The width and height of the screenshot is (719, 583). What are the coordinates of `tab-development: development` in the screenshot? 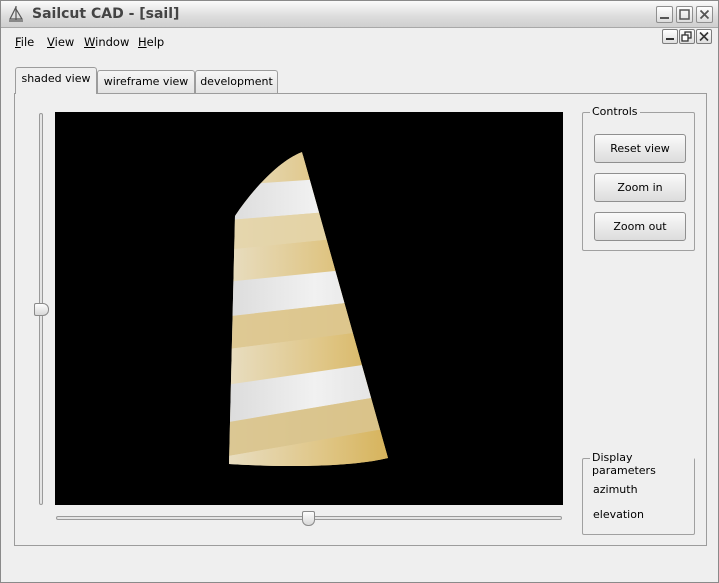 It's located at (236, 82).